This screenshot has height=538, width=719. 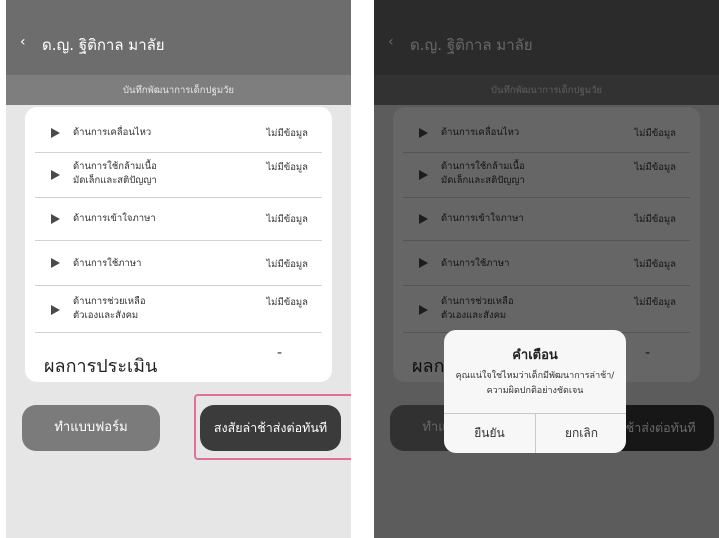 I want to click on back-icon: ‹, so click(x=23, y=42).